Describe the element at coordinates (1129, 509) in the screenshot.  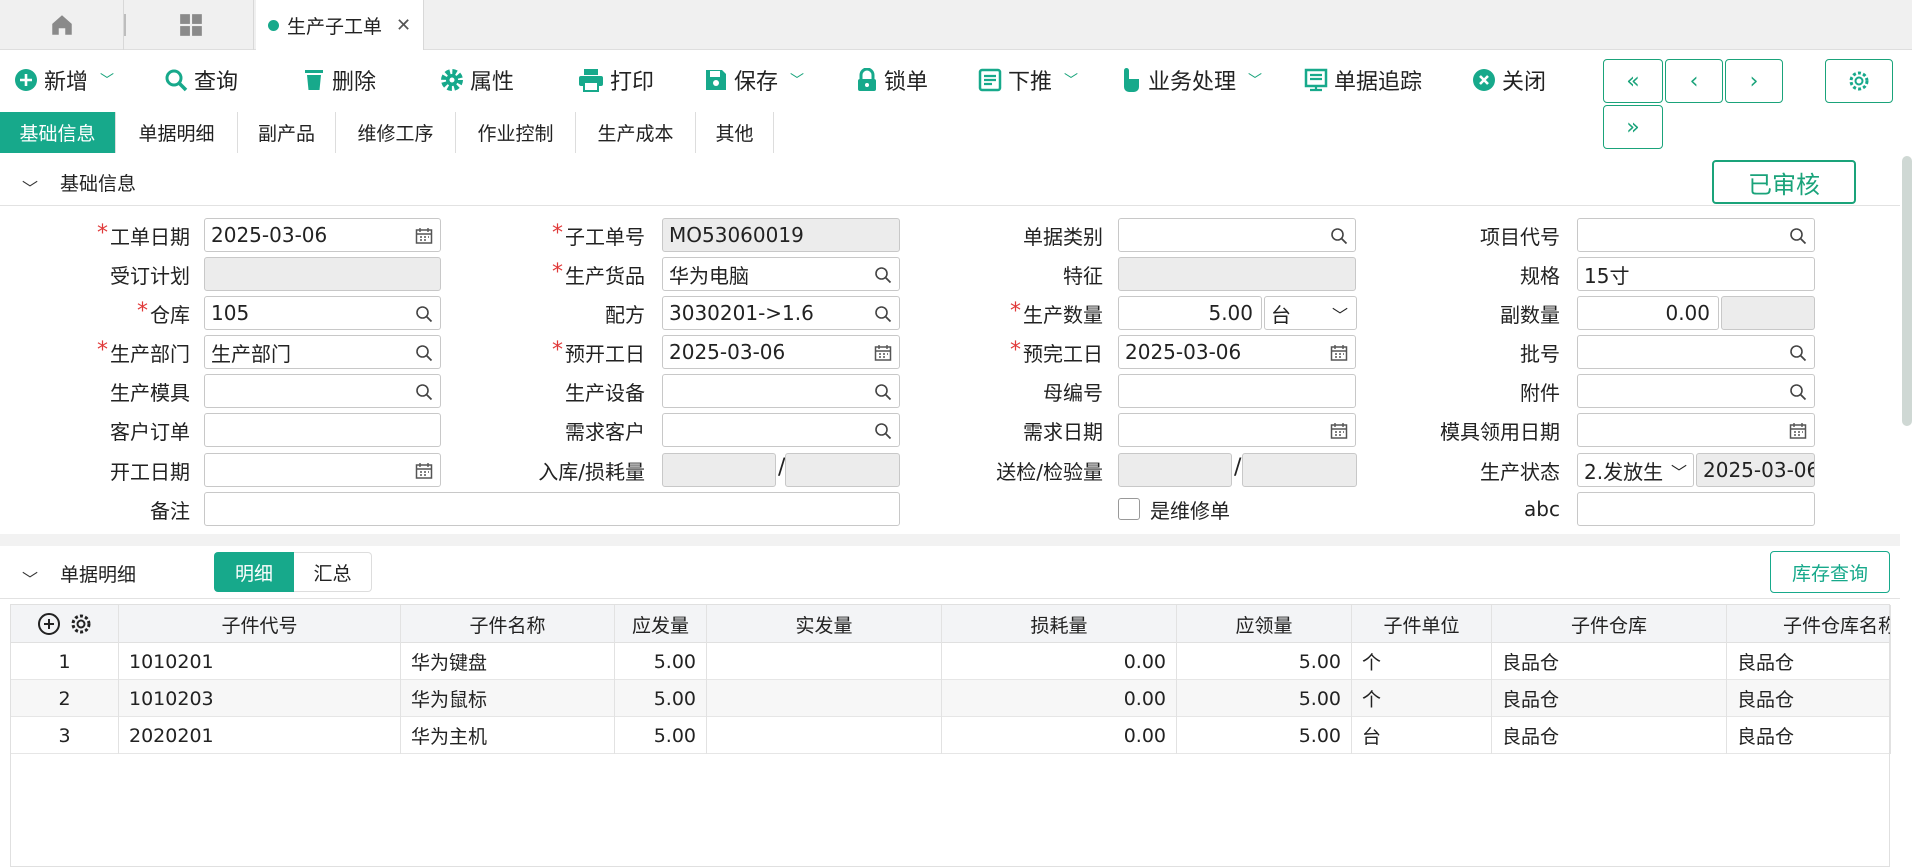
I see `repair-checkbox` at that location.